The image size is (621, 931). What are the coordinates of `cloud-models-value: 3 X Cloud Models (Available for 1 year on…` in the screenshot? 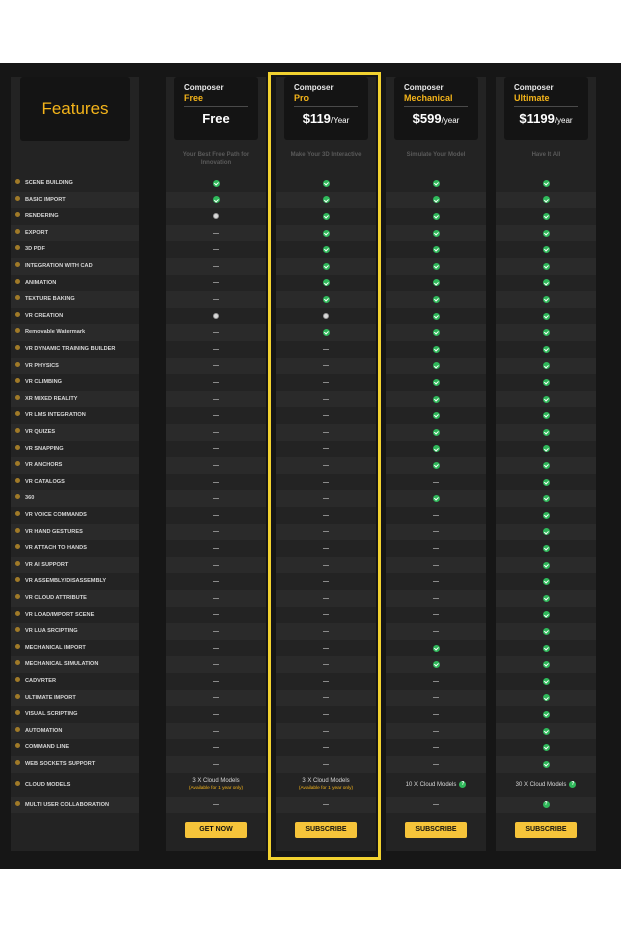 It's located at (326, 785).